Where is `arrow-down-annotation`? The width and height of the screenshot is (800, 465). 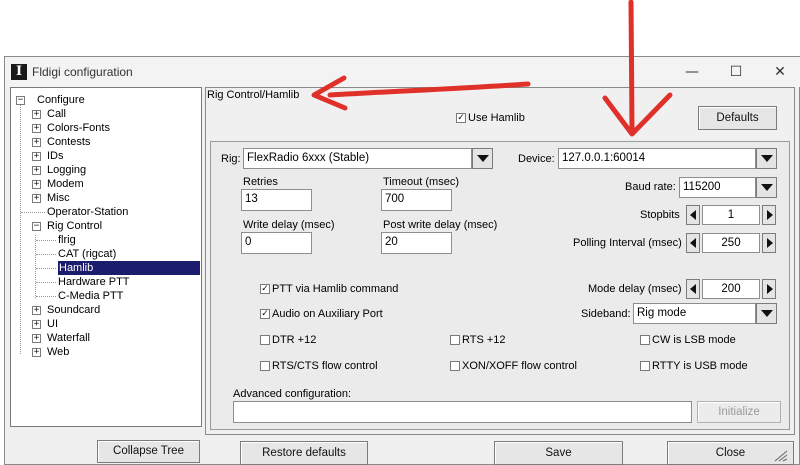 arrow-down-annotation is located at coordinates (637, 68).